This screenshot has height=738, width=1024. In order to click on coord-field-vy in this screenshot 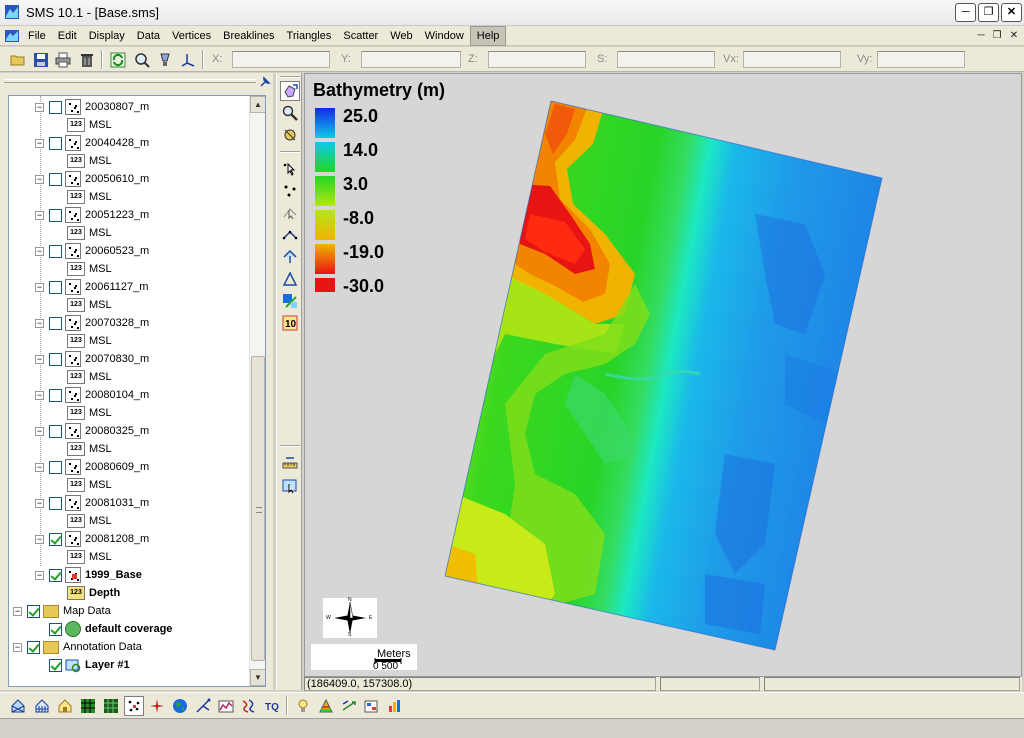, I will do `click(921, 59)`.